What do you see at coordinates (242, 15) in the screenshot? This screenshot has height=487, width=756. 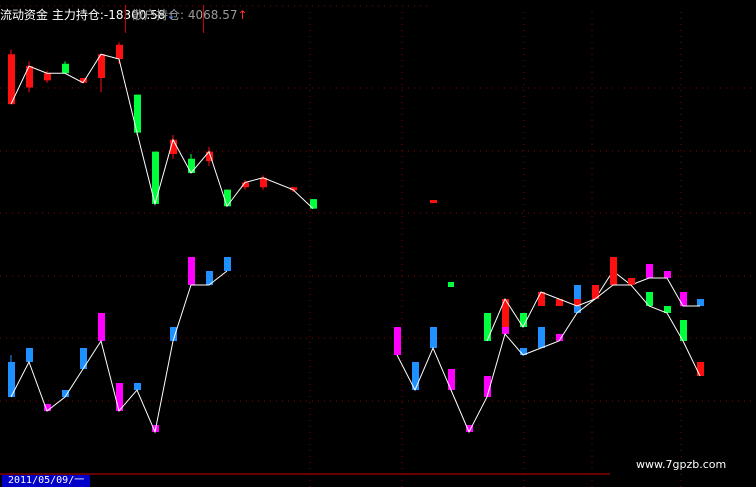 I see `up-arrow-icon: ↑` at bounding box center [242, 15].